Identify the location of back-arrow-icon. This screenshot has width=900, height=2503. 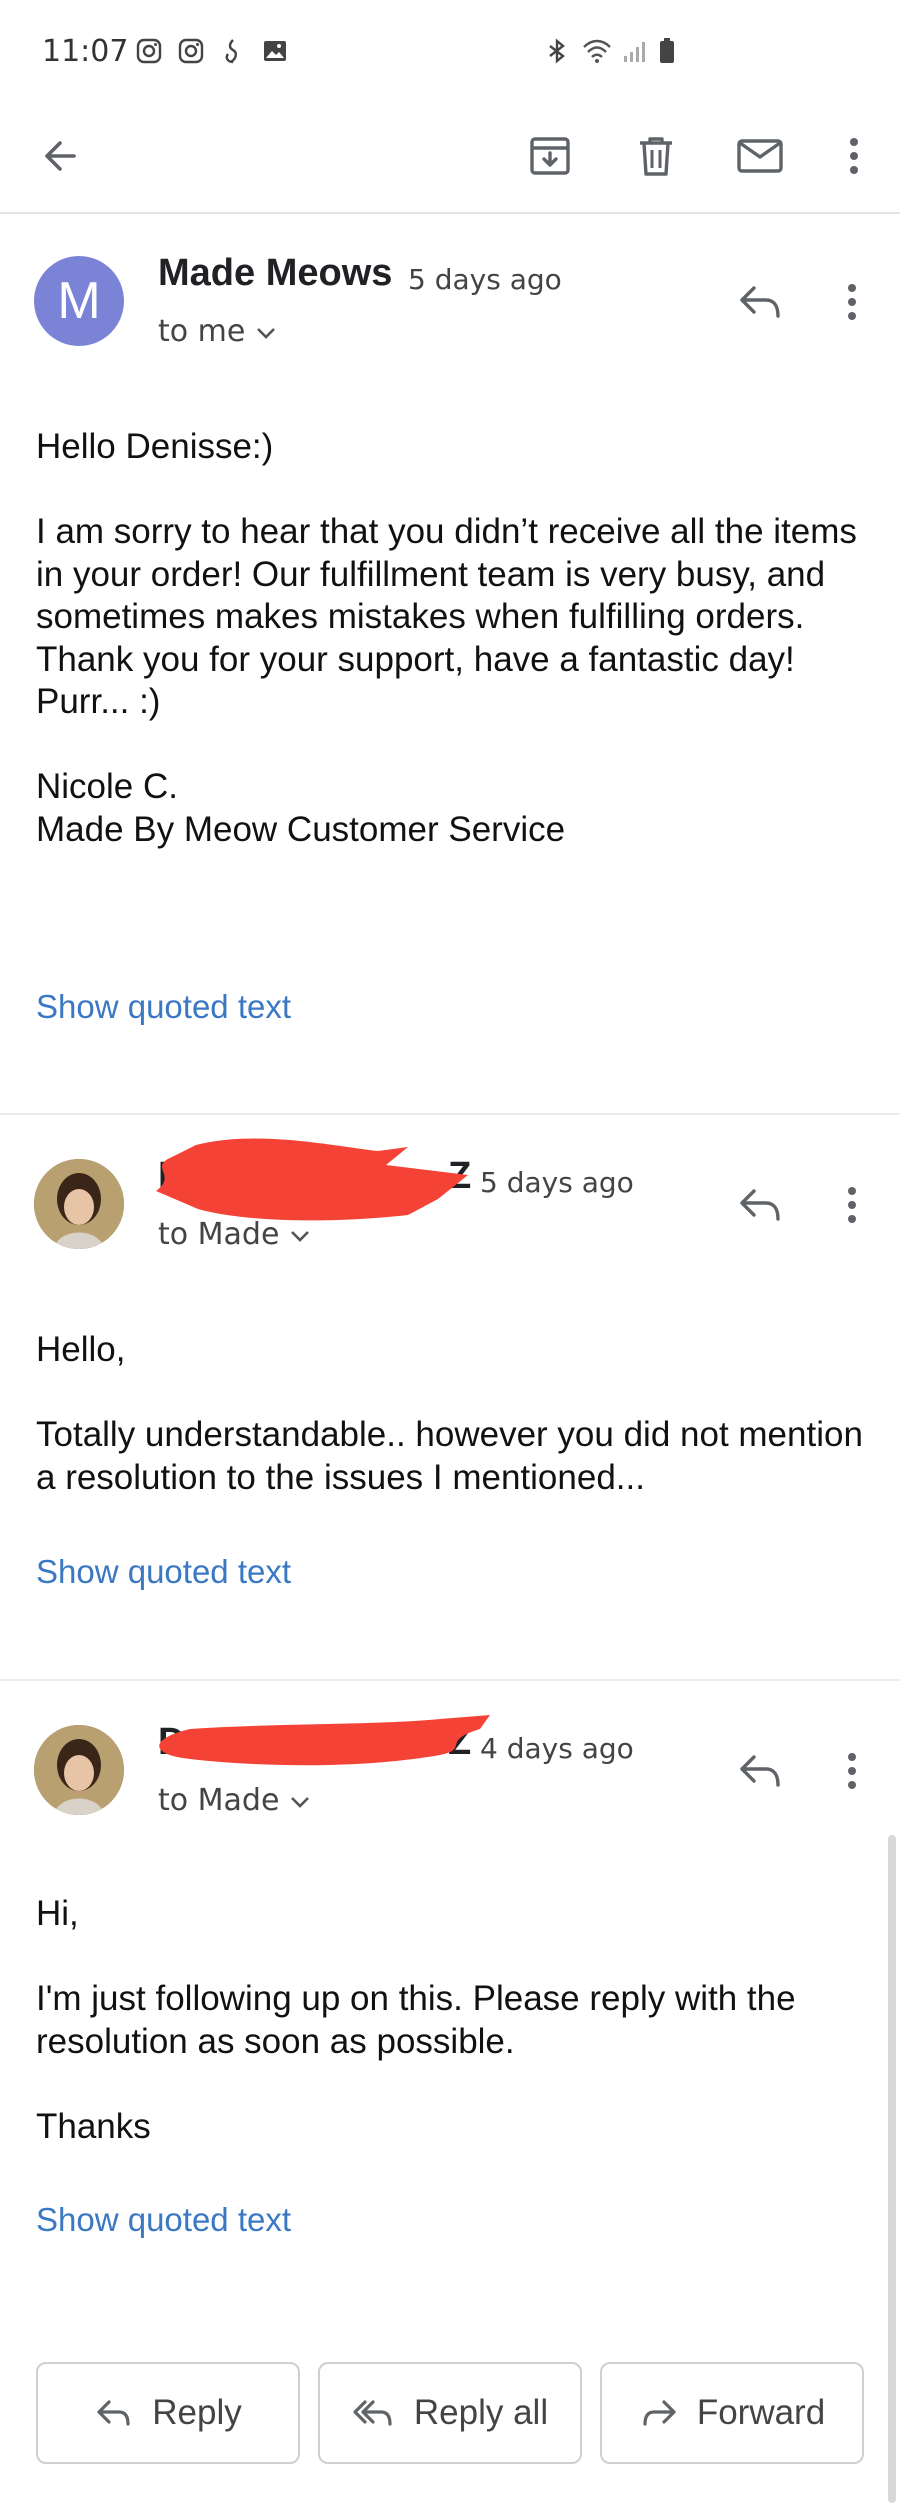
(60, 156).